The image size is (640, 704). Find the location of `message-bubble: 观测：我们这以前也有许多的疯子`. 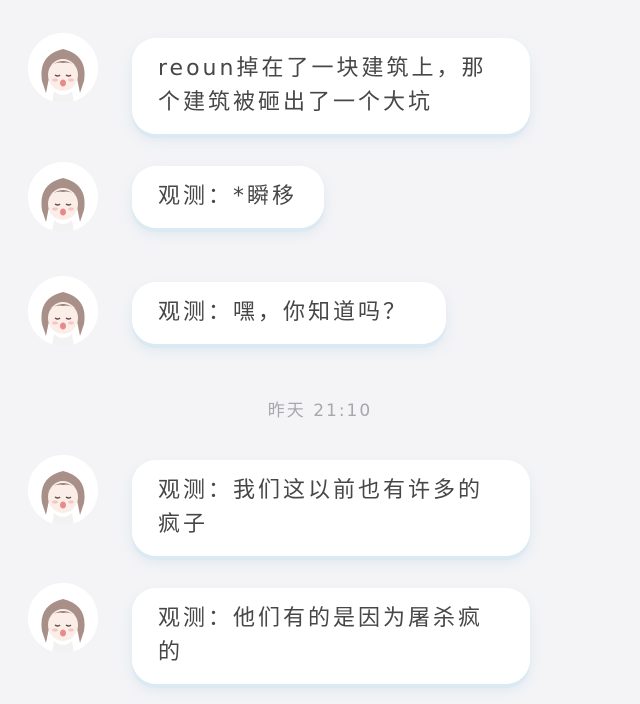

message-bubble: 观测：我们这以前也有许多的疯子 is located at coordinates (331, 508).